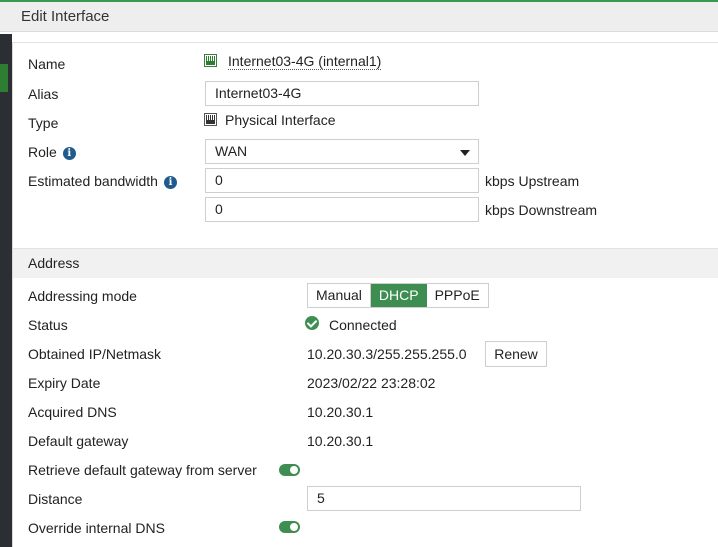 The width and height of the screenshot is (718, 547). I want to click on downstream-unit-label: kbps Downstream, so click(541, 210).